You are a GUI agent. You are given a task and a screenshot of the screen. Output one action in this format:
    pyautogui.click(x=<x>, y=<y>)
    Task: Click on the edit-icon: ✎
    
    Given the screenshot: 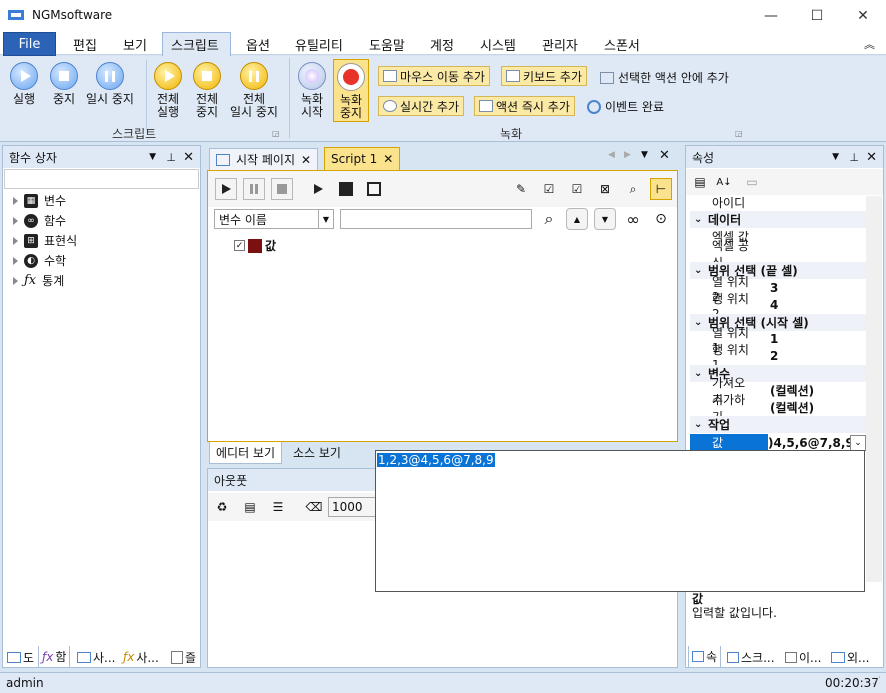 What is the action you would take?
    pyautogui.click(x=521, y=189)
    